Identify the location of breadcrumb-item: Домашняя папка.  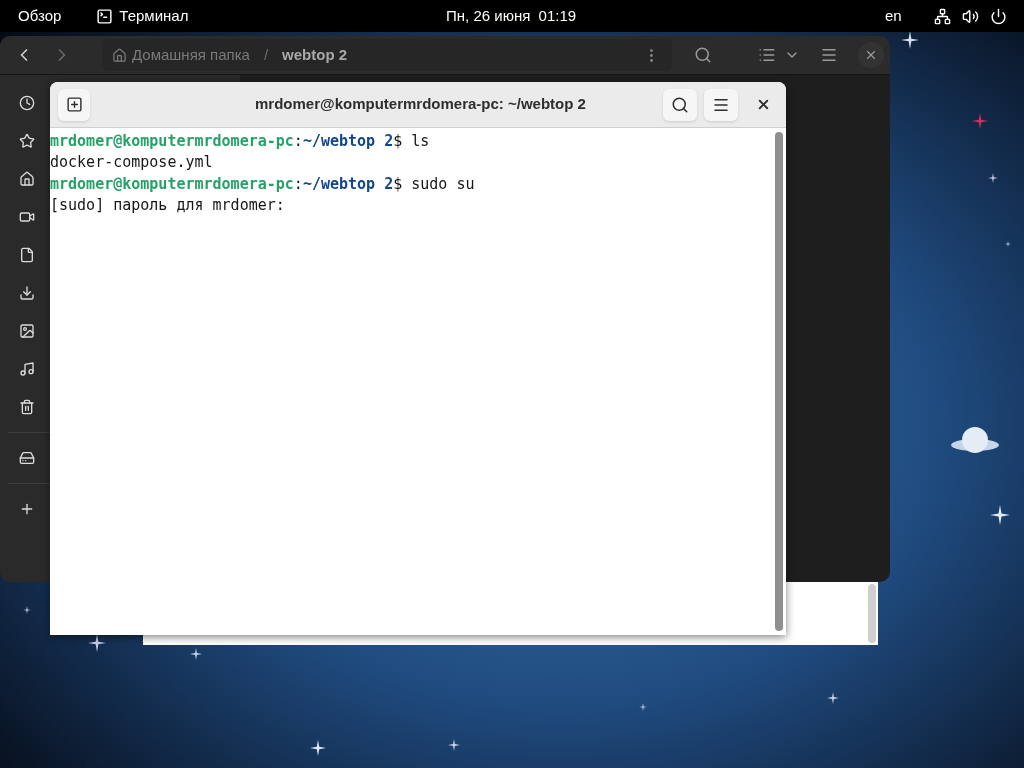
(191, 55).